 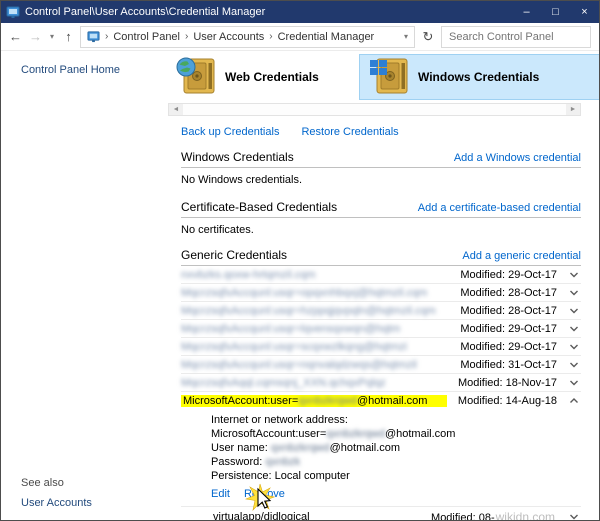 What do you see at coordinates (283, 382) in the screenshot?
I see `credential-name-redacted: MqcrzsqfxAqql.cqmsqnj_XXN.qchqxPqlqz` at bounding box center [283, 382].